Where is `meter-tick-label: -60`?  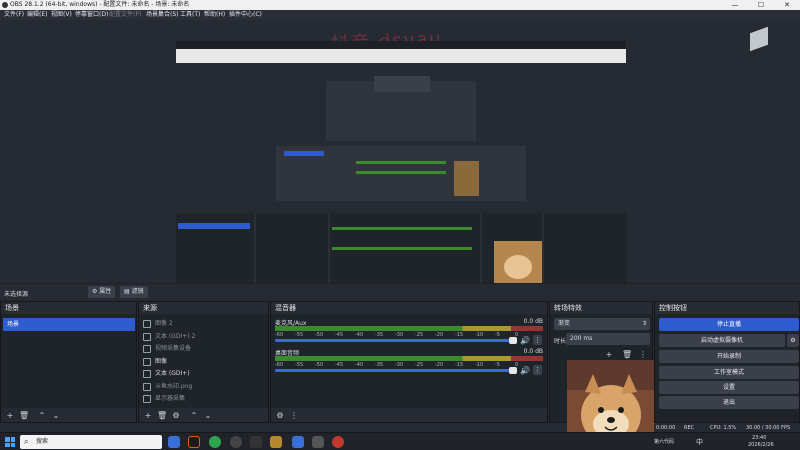 meter-tick-label: -60 is located at coordinates (279, 335).